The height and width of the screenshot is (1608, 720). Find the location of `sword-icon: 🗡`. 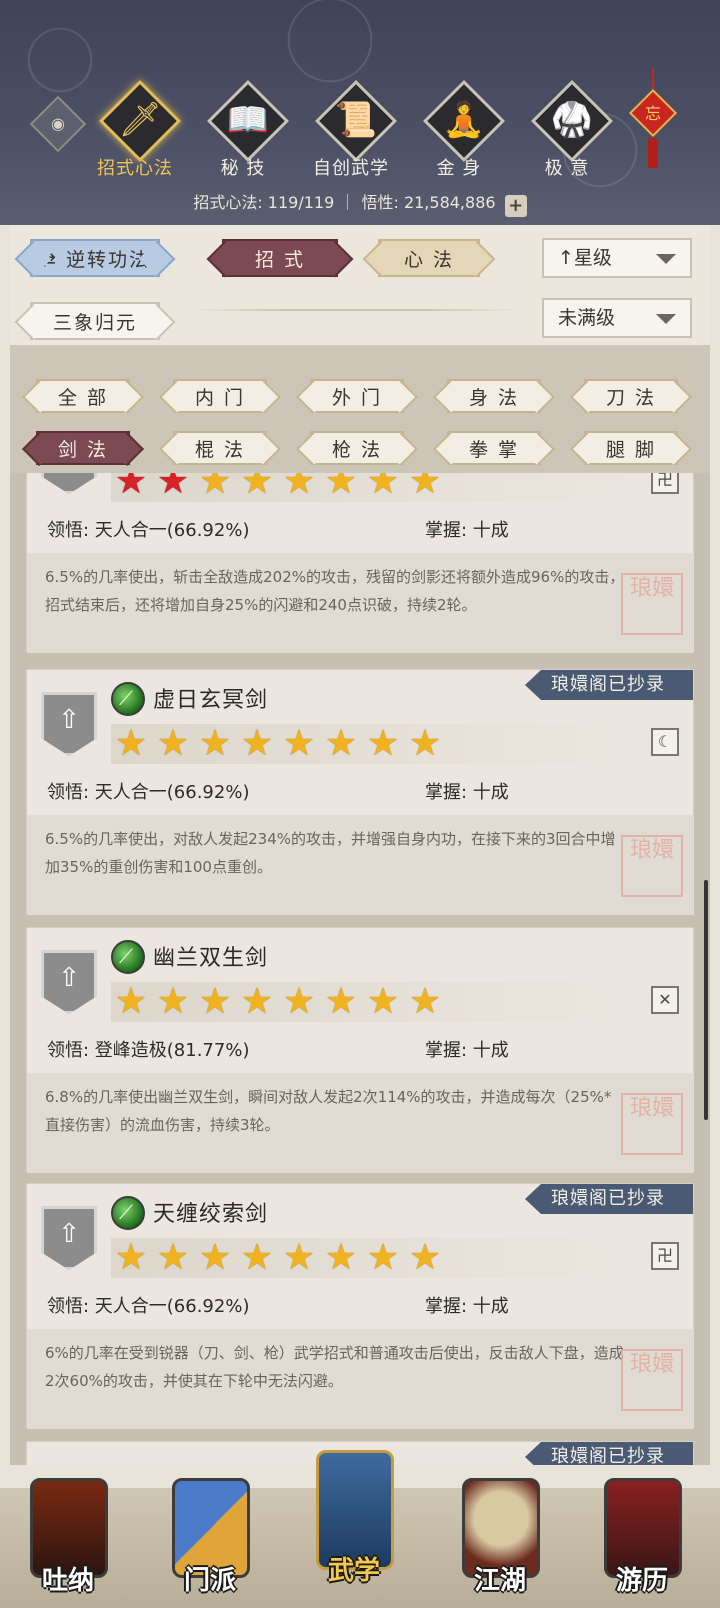

sword-icon: 🗡 is located at coordinates (140, 120).